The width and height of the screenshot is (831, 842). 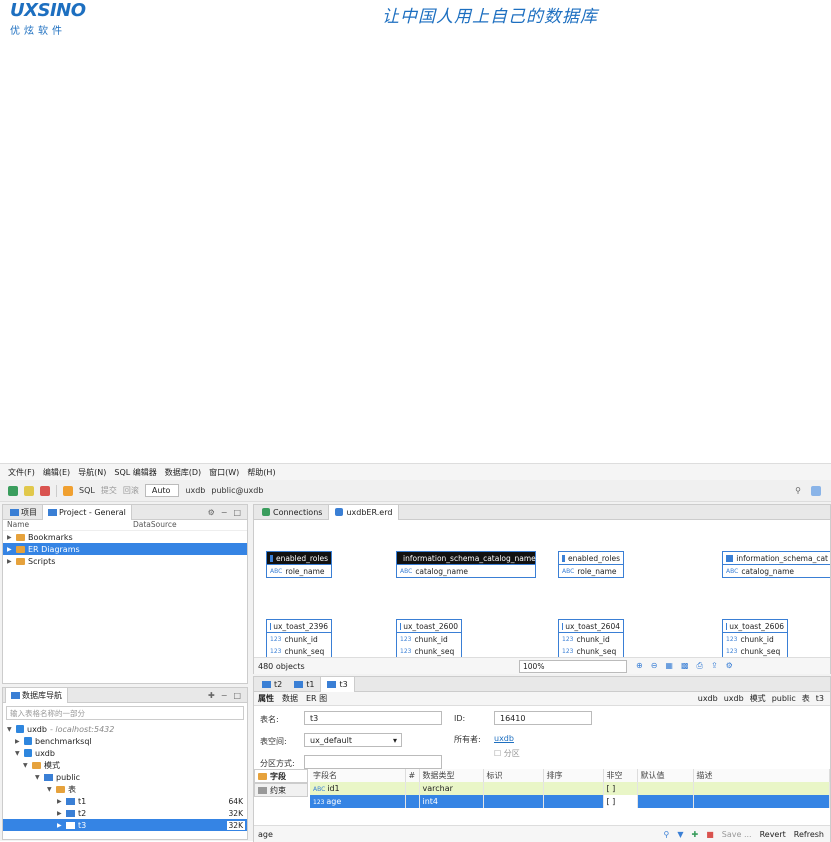 What do you see at coordinates (639, 666) in the screenshot?
I see `zoom-in-icon: ⊕` at bounding box center [639, 666].